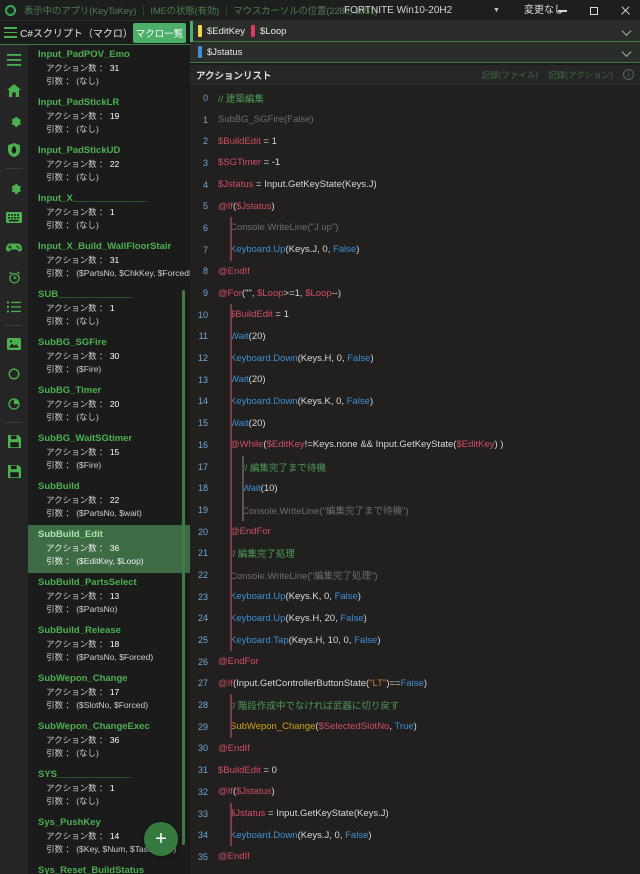  What do you see at coordinates (415, 249) in the screenshot?
I see `code-line: 7 Keyboard.Up(Keys.J, 0, False)` at bounding box center [415, 249].